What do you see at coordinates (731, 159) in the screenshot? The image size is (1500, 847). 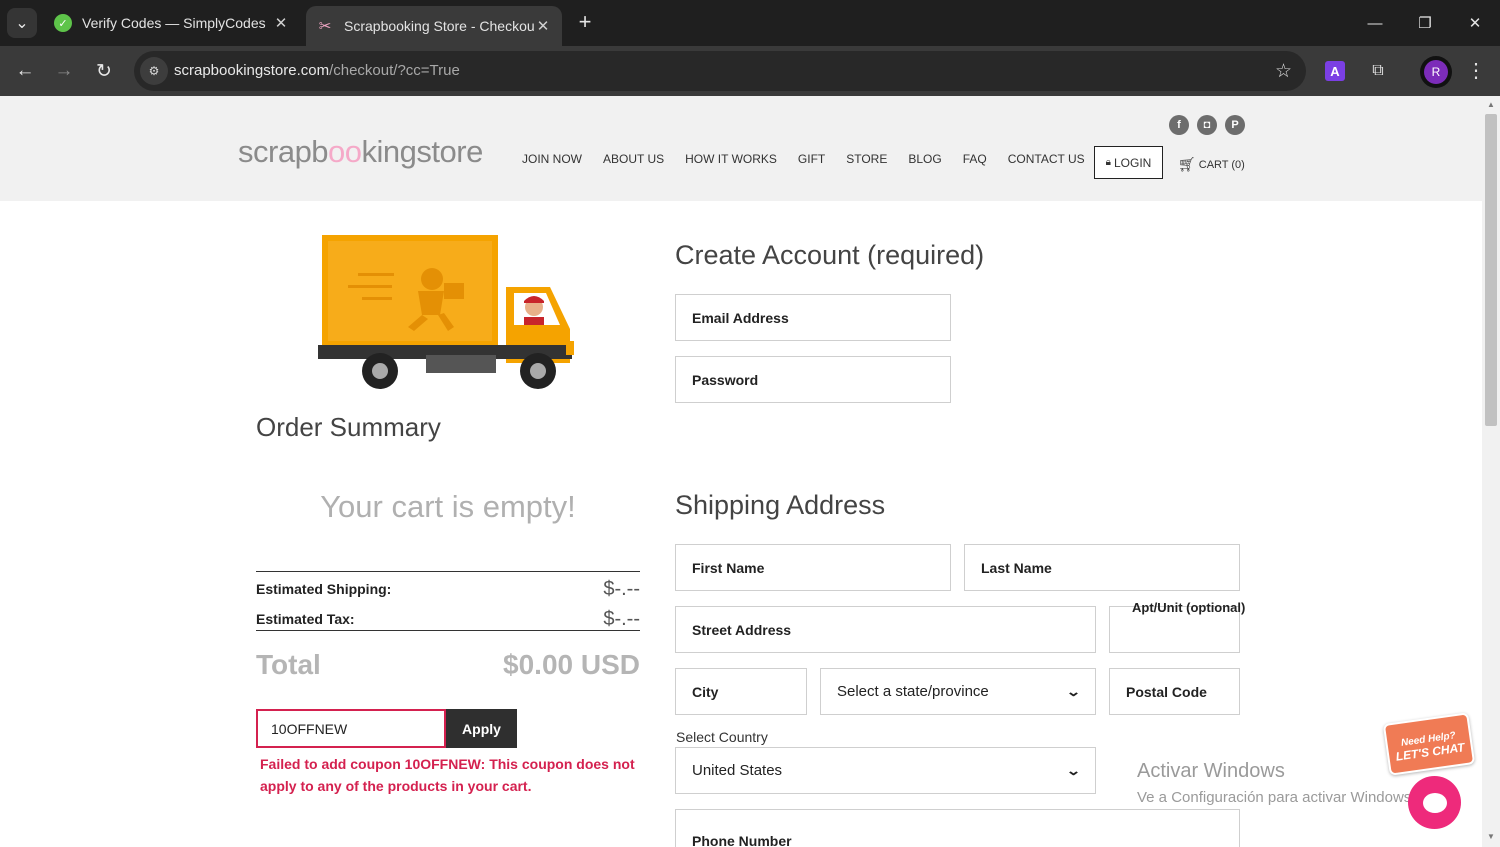 I see `nav-how-it-works: HOW IT WORKS` at bounding box center [731, 159].